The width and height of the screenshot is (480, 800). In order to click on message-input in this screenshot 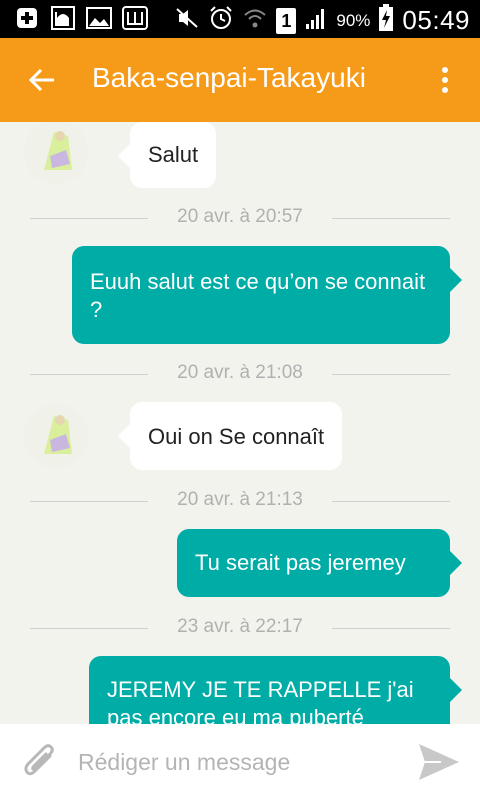, I will do `click(238, 762)`.